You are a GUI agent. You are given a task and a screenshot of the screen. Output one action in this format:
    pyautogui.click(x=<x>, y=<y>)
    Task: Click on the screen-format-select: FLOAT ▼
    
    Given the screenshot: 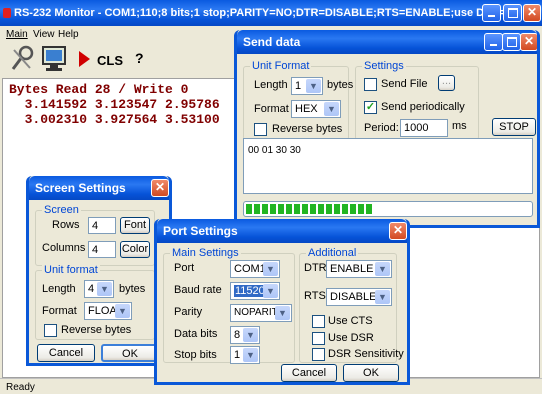 What is the action you would take?
    pyautogui.click(x=108, y=311)
    